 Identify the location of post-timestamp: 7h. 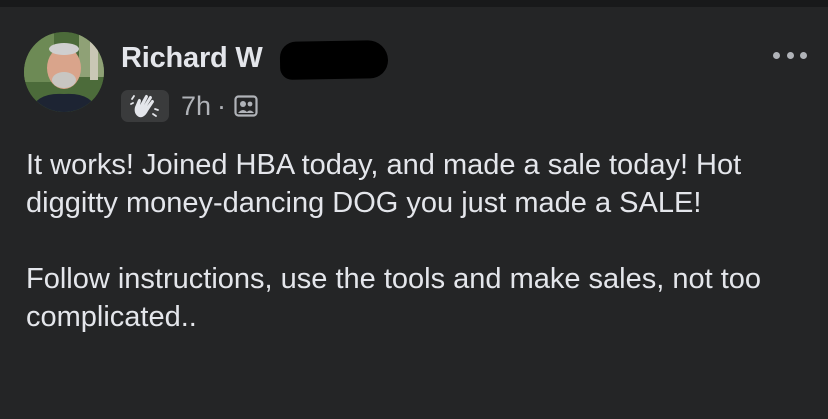
(196, 106).